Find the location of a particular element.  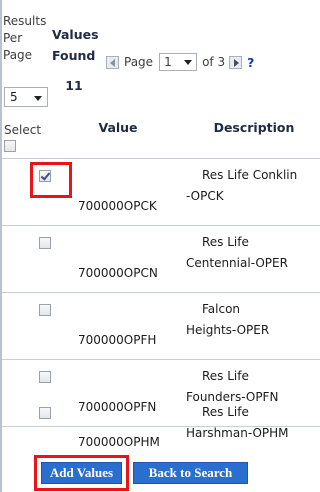

next-page-arrow-icon is located at coordinates (237, 62).